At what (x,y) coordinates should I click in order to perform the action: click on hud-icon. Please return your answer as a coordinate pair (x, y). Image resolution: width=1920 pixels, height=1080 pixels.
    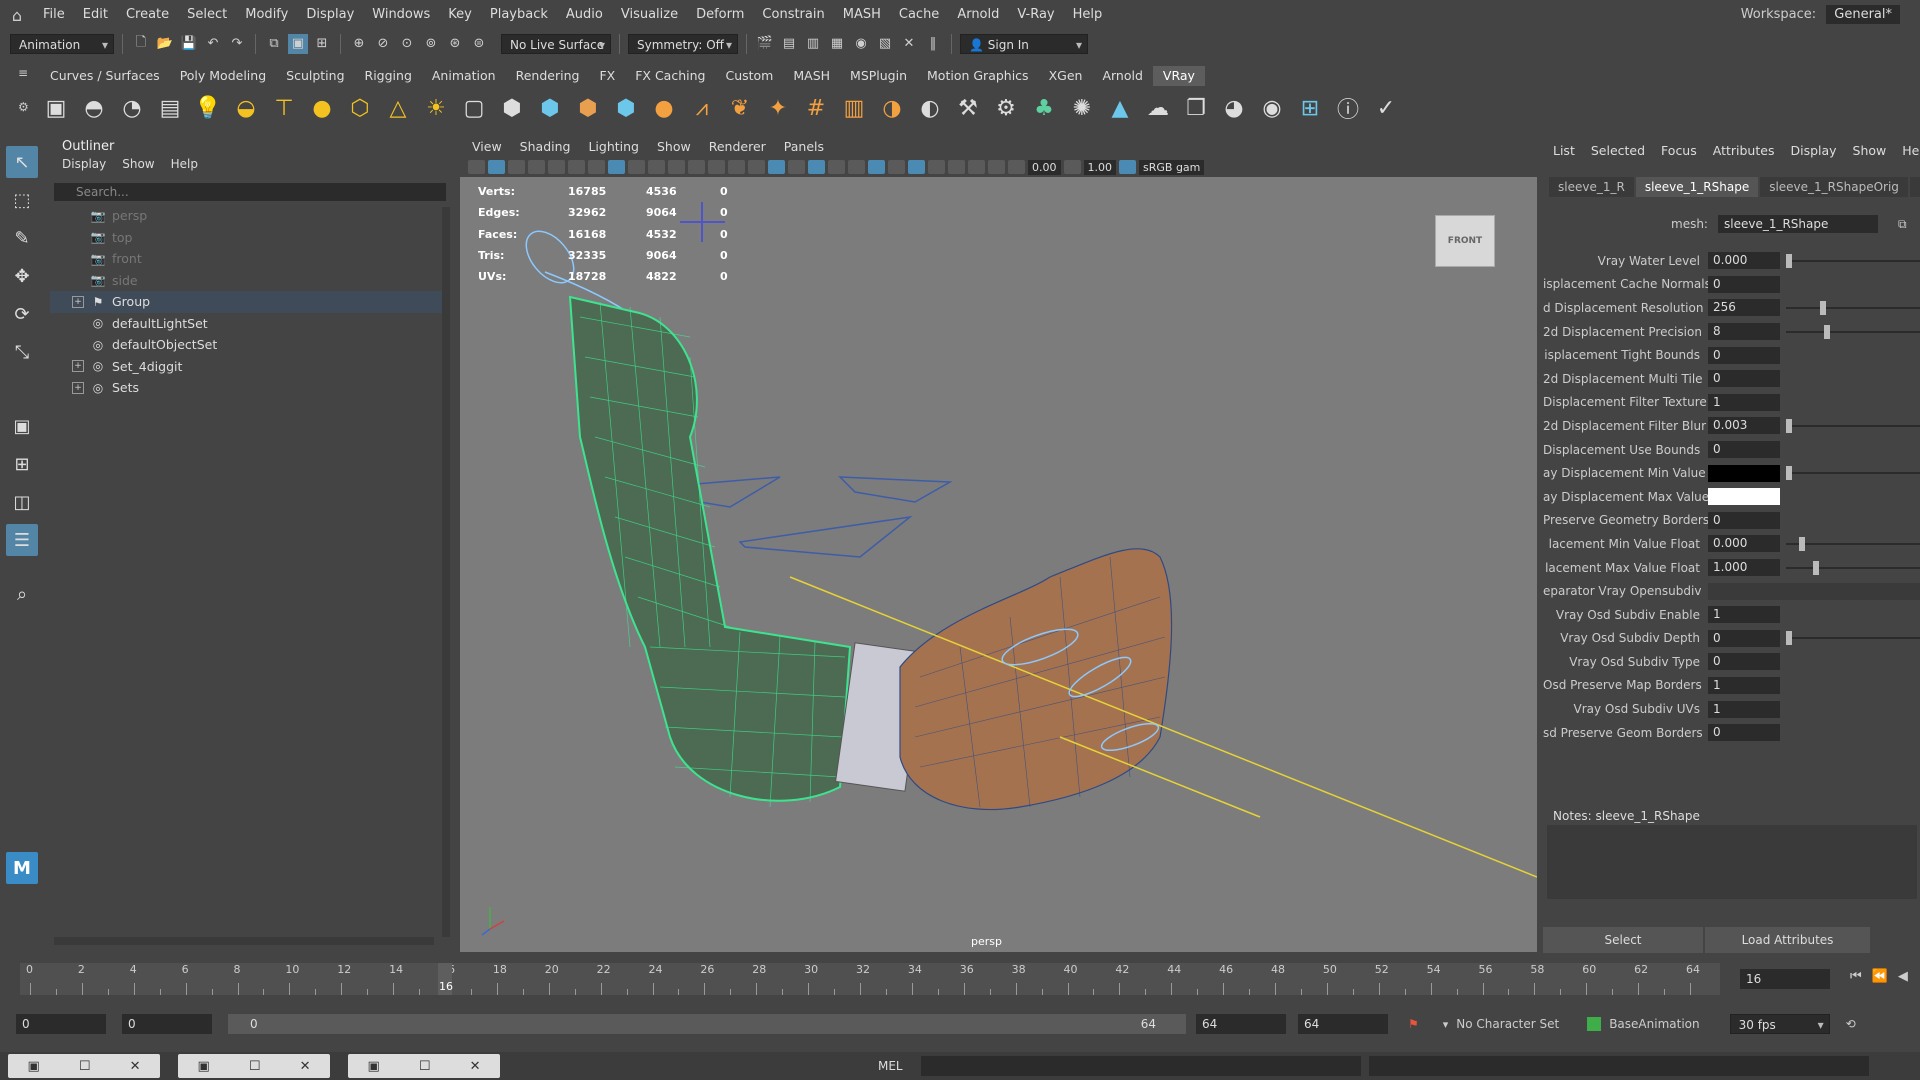
    Looking at the image, I should click on (956, 167).